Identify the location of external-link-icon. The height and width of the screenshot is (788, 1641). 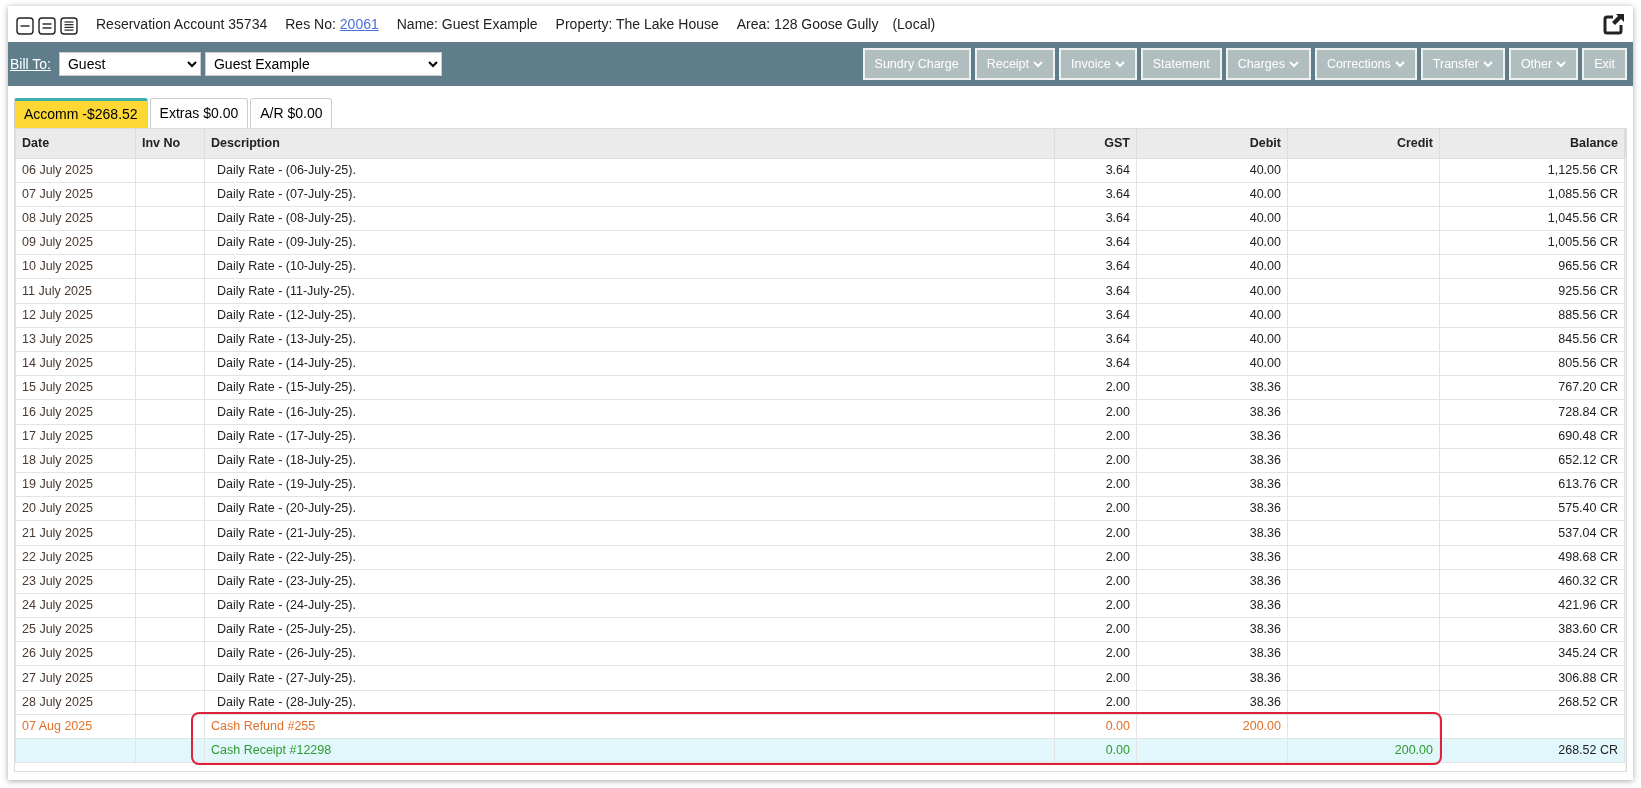
(1614, 24).